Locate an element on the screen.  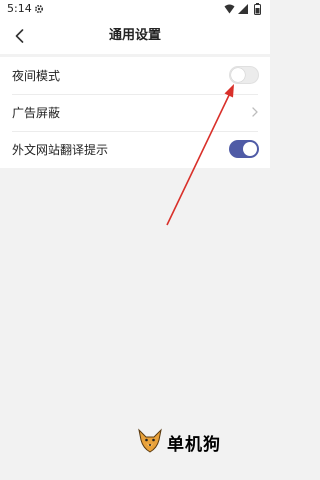
wifi-icon is located at coordinates (229, 9).